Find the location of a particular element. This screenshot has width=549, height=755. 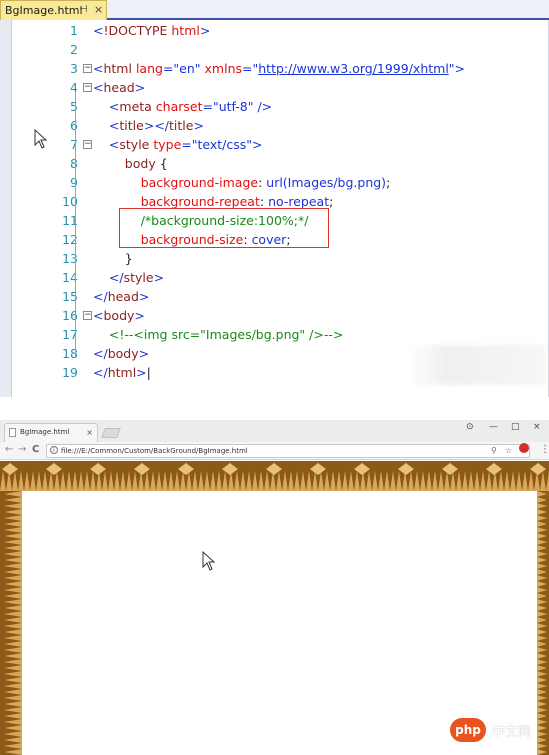

code-line: 2 is located at coordinates (277, 49).